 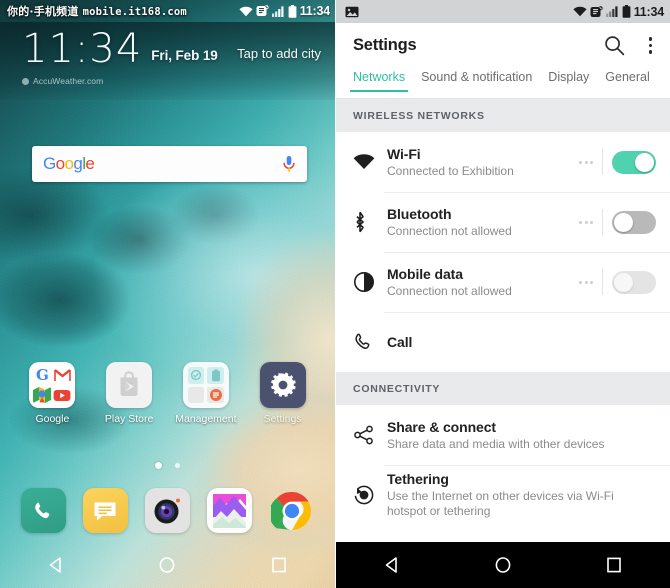 I want to click on weather-attribution: AccuWeather.com, so click(x=171, y=81).